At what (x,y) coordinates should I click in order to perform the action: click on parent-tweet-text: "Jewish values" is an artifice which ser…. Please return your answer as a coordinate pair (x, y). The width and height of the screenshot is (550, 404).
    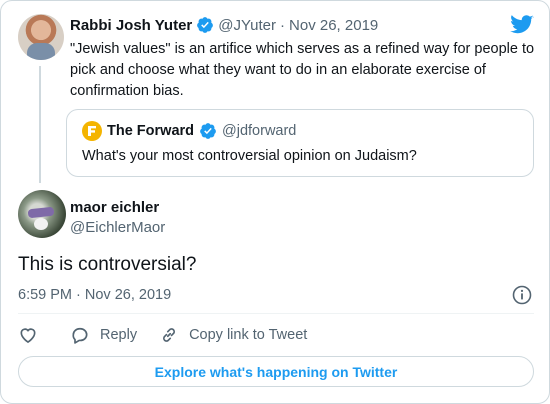
    Looking at the image, I should click on (302, 70).